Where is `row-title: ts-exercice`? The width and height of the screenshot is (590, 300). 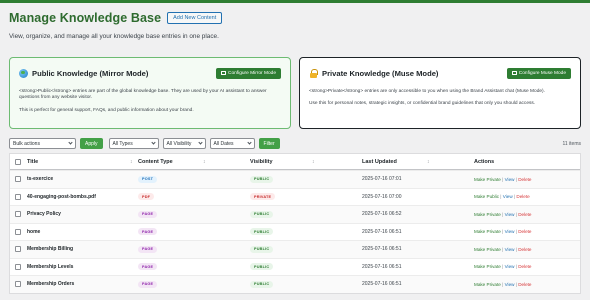
row-title: ts-exercice is located at coordinates (40, 179).